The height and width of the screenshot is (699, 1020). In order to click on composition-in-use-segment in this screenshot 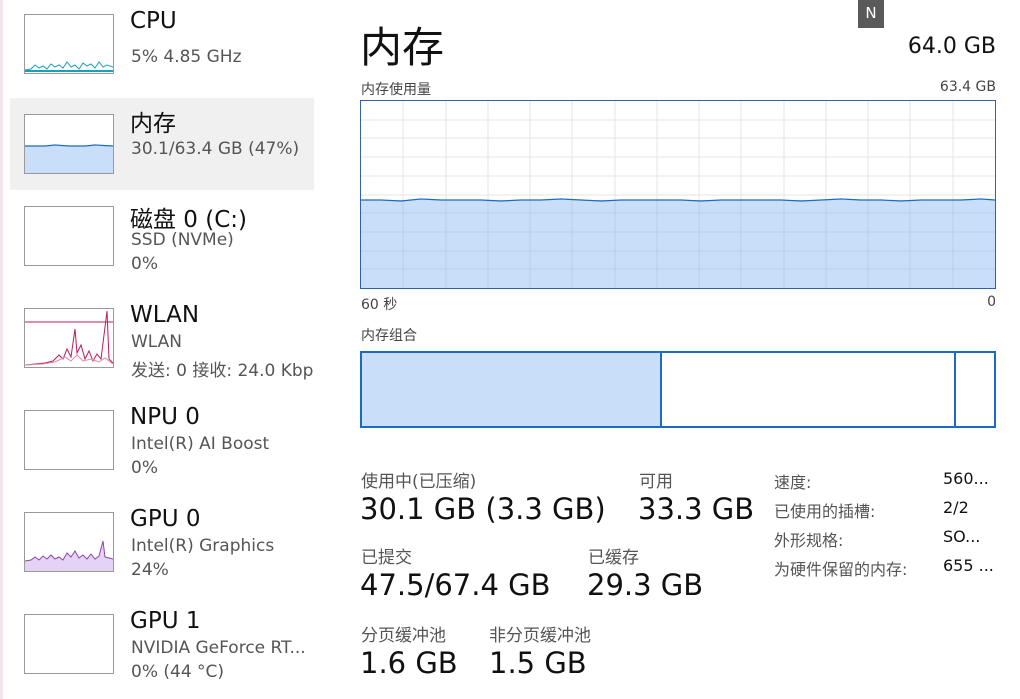, I will do `click(512, 389)`.